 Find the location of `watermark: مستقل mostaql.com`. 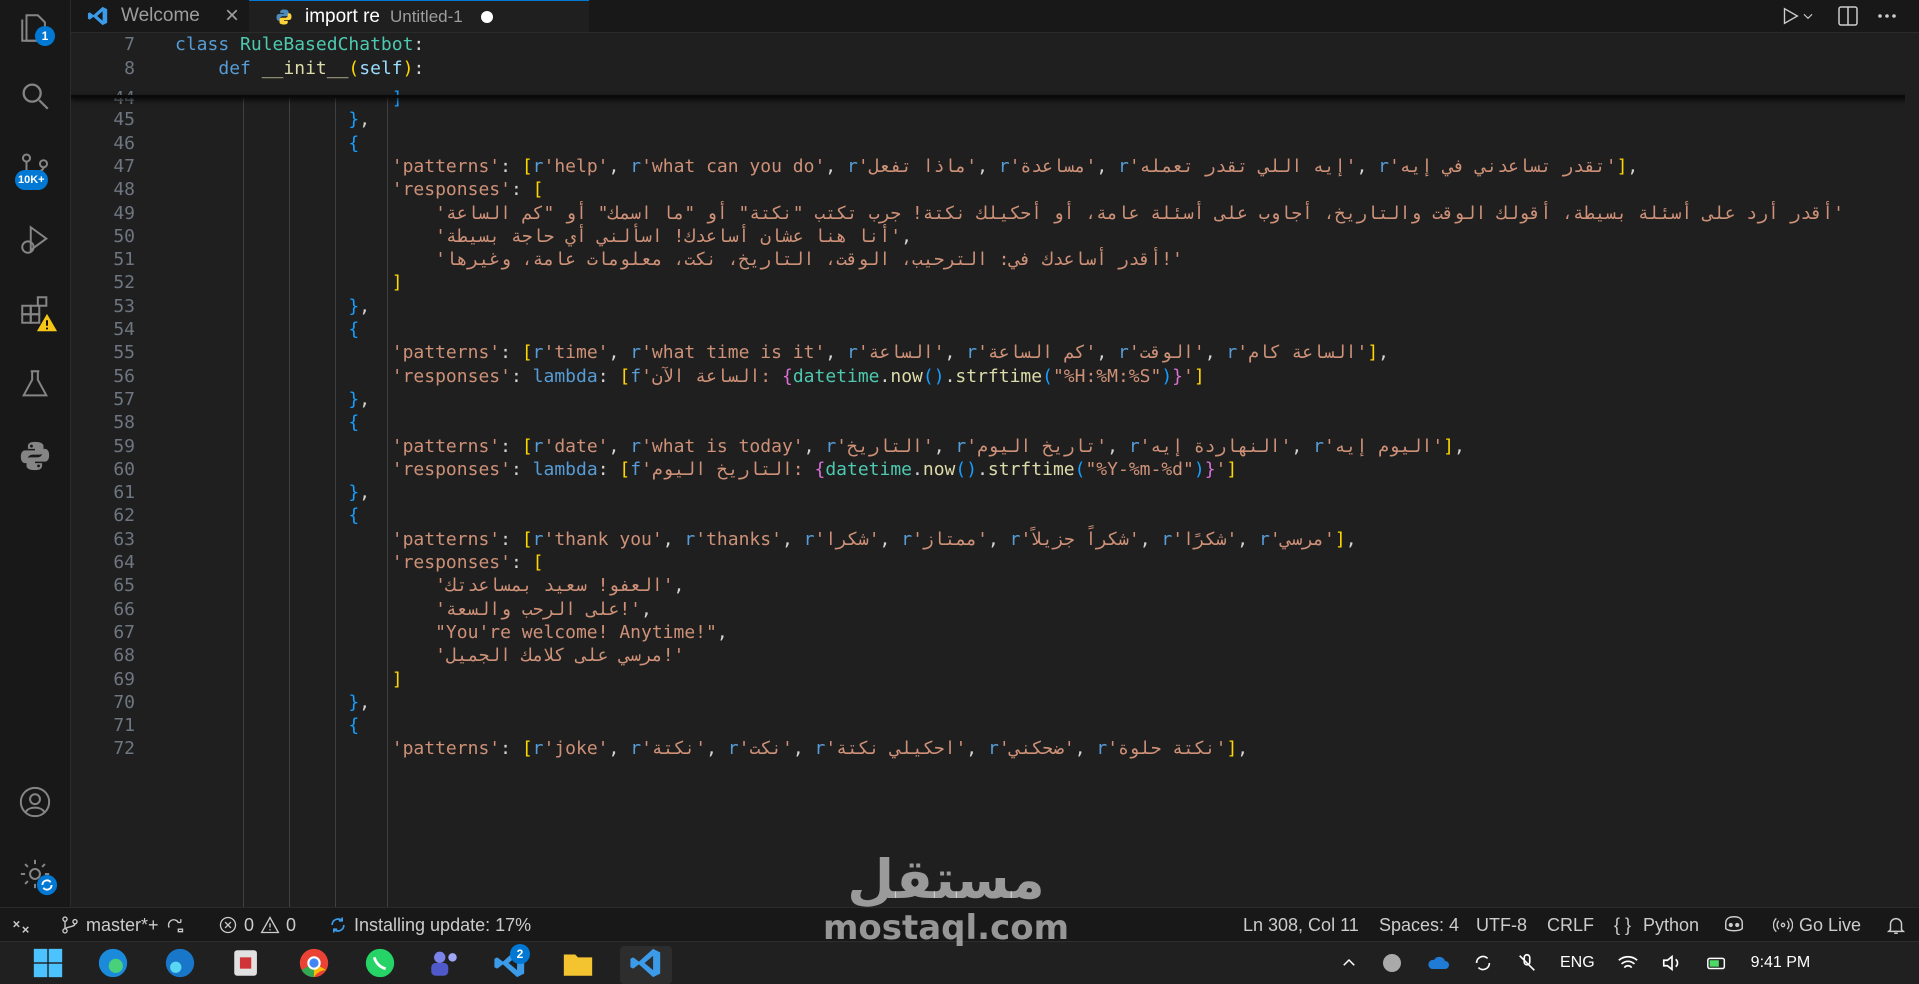

watermark: مستقل mostaql.com is located at coordinates (946, 897).